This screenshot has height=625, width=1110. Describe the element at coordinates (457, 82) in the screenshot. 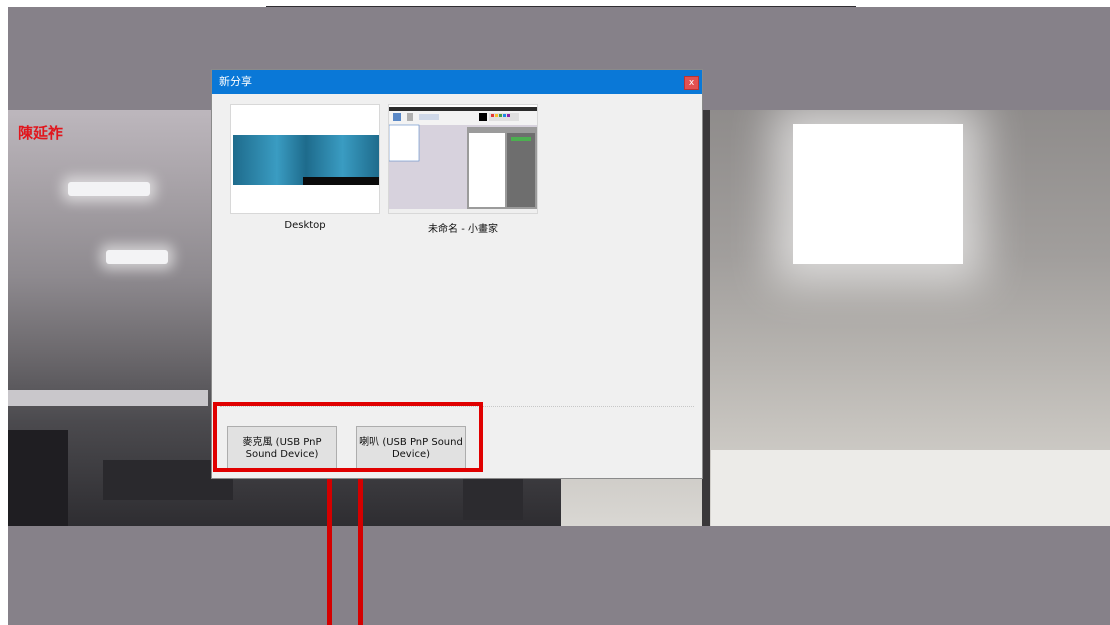

I see `dialog-title-bar: 新分享 x` at that location.